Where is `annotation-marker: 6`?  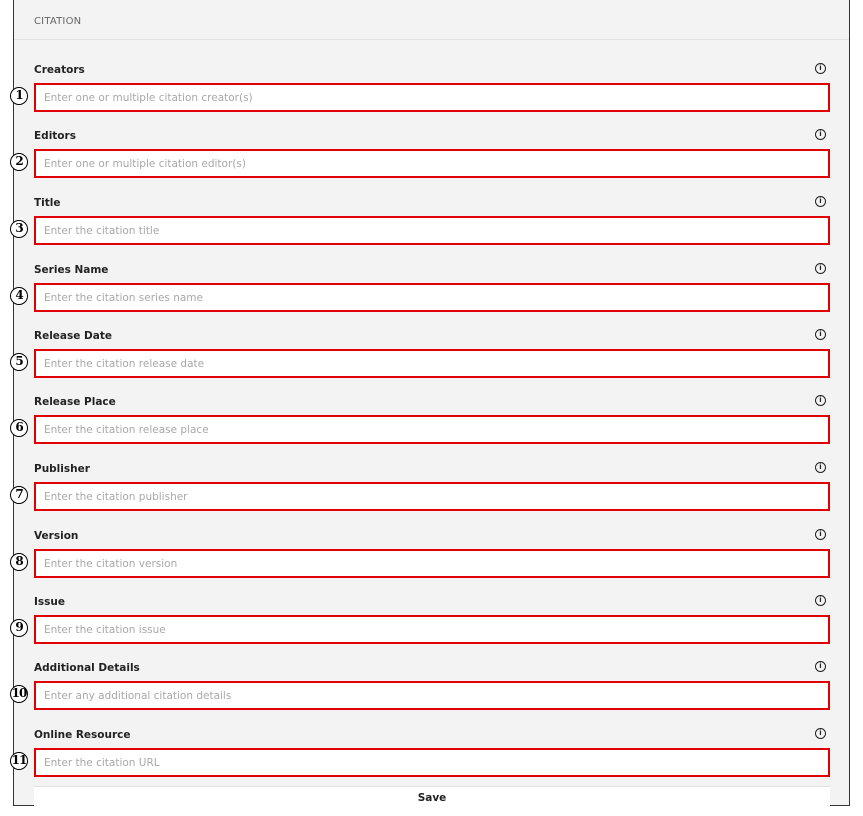 annotation-marker: 6 is located at coordinates (19, 428).